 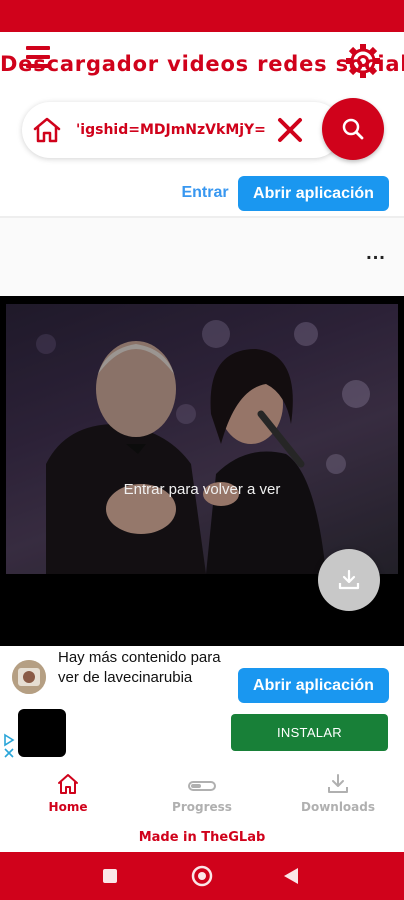 What do you see at coordinates (9, 747) in the screenshot?
I see `adchoices-icon` at bounding box center [9, 747].